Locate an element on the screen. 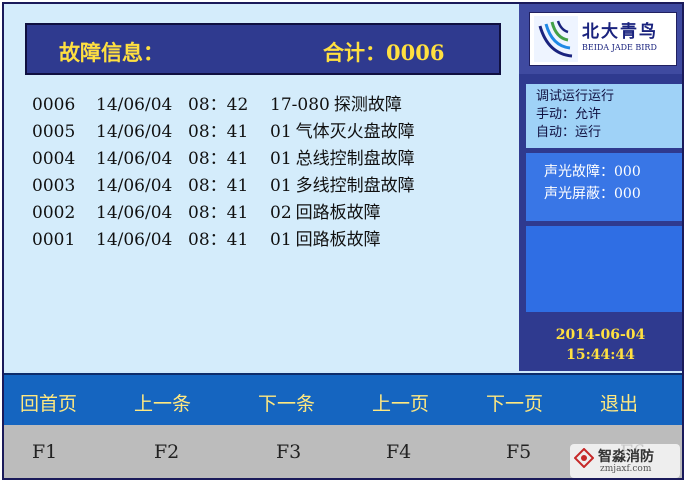 The height and width of the screenshot is (485, 688). fault-header: 故障信息： 合计：0006 is located at coordinates (263, 49).